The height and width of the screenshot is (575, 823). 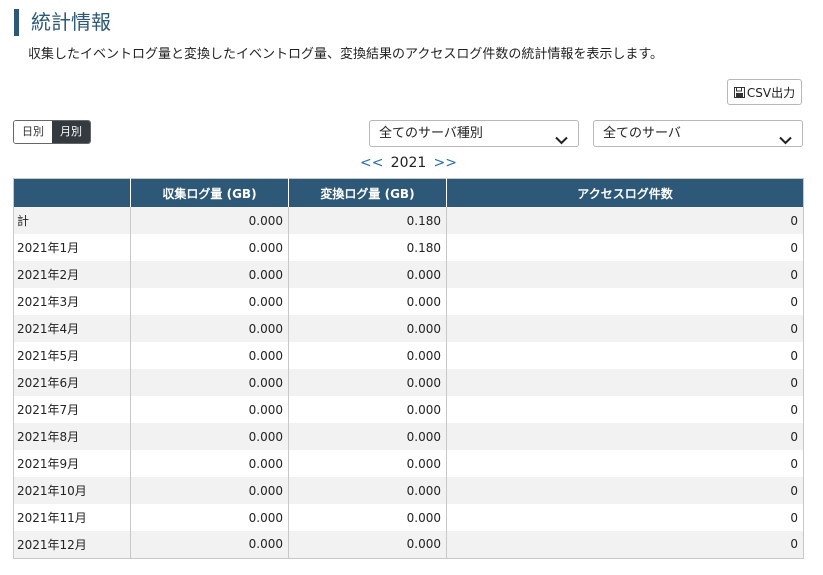 I want to click on table-row: 2021年1月 0.000 0.180 0, so click(x=408, y=247).